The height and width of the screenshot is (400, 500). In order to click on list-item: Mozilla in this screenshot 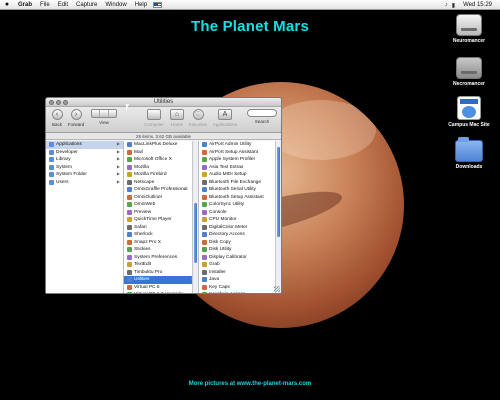, I will do `click(161, 168)`.